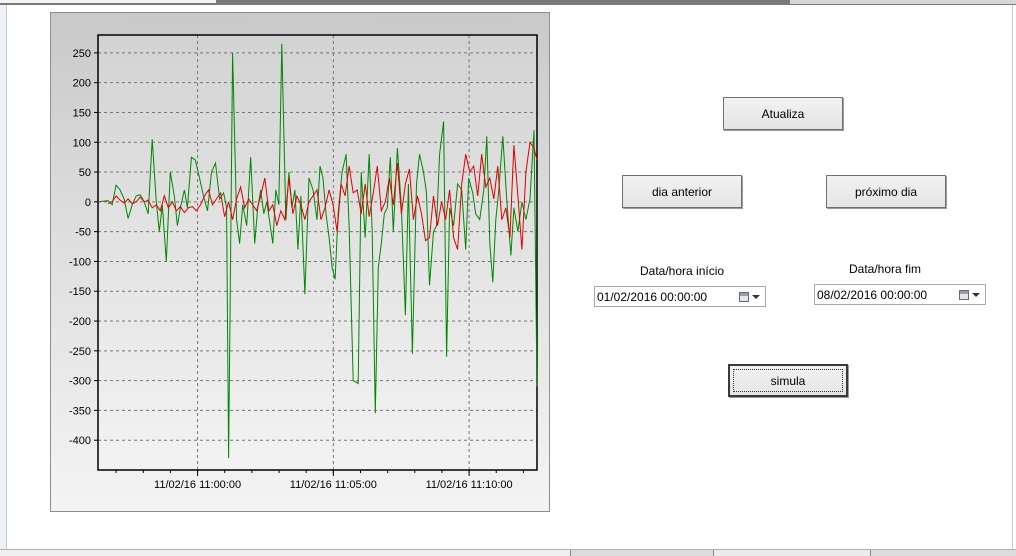 This screenshot has height=556, width=1016. I want to click on end-calendar-dropdown, so click(970, 295).